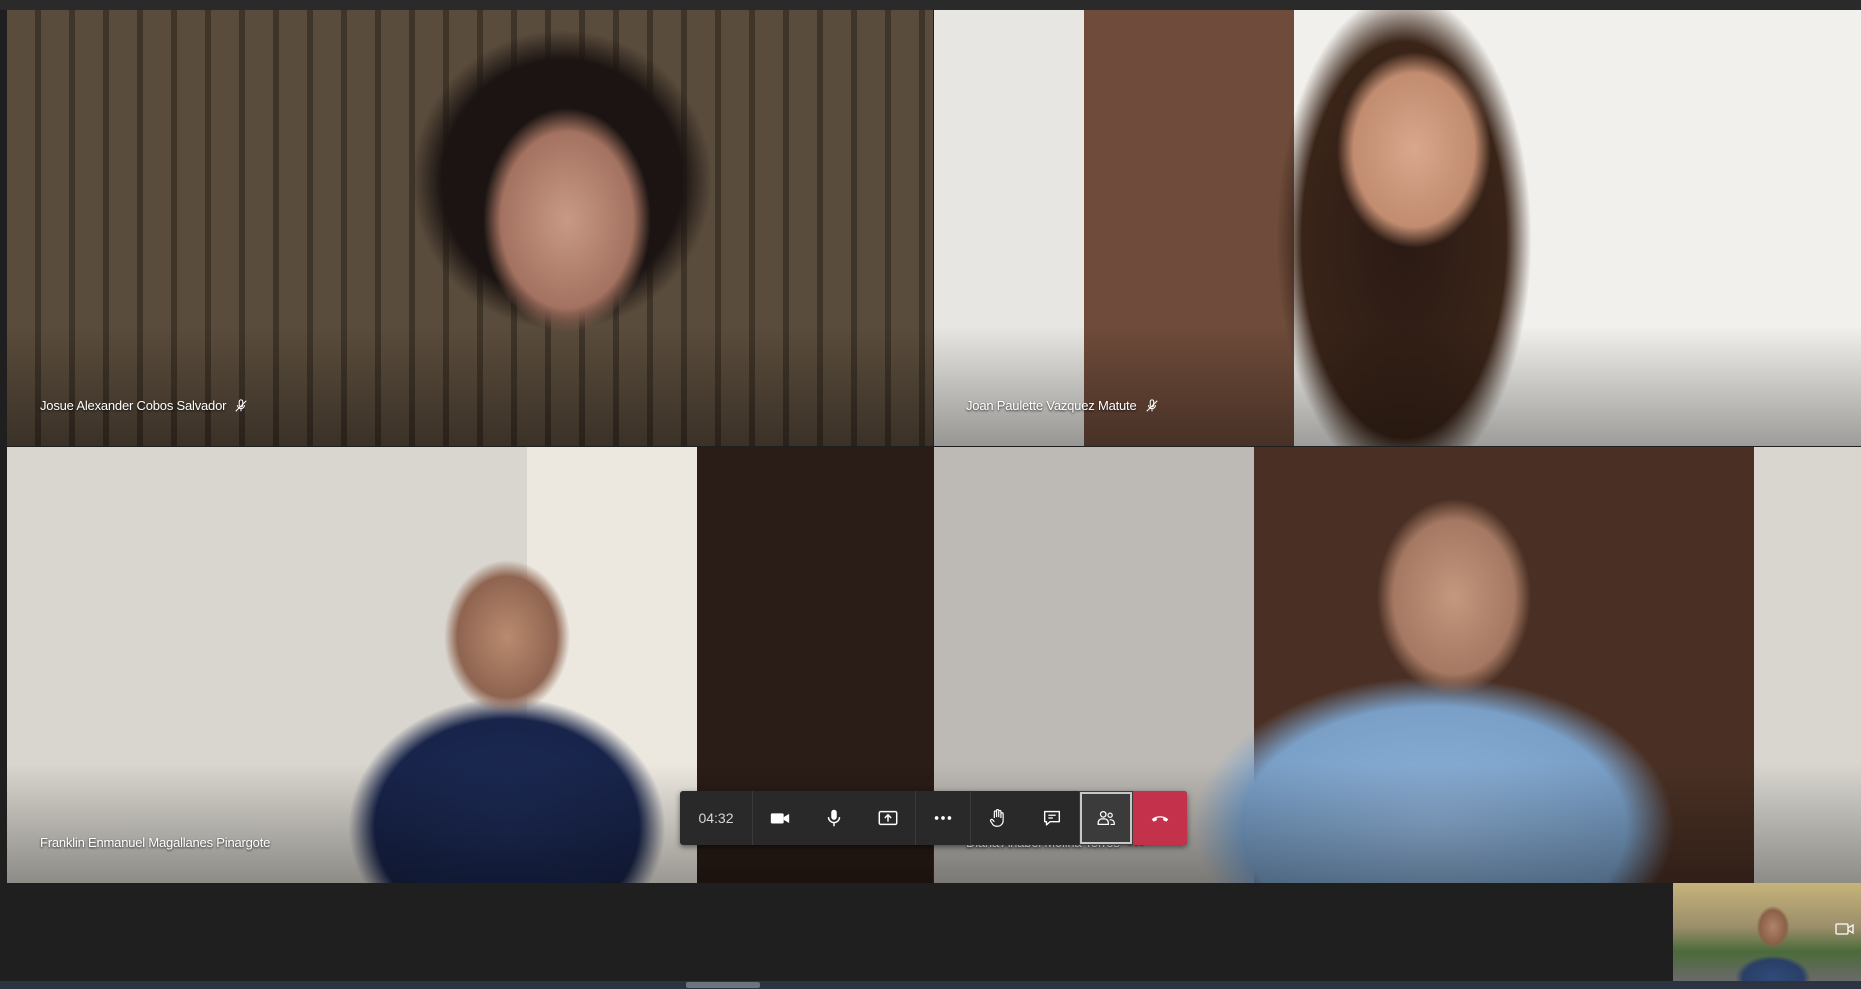  I want to click on hang-up-button, so click(1160, 818).